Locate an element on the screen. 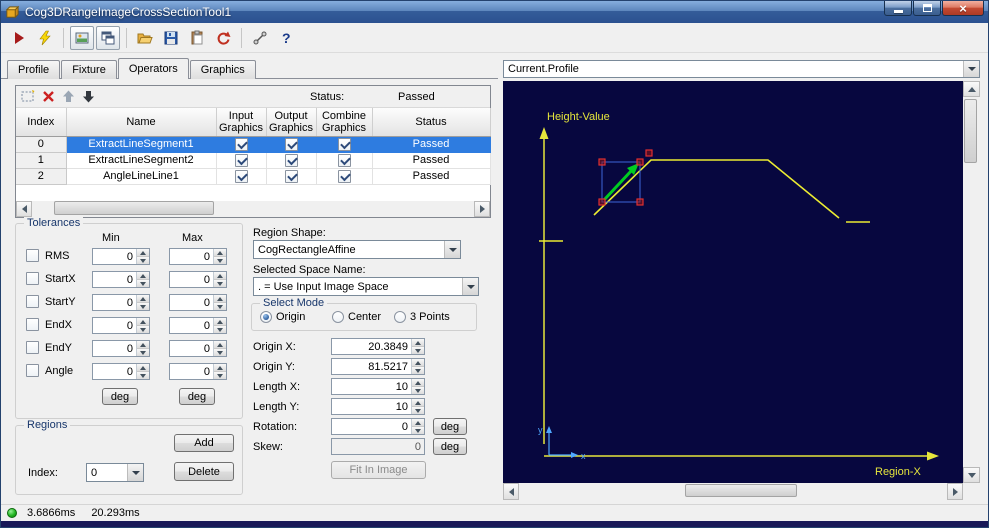  rotation-spinner: 0 is located at coordinates (378, 426).